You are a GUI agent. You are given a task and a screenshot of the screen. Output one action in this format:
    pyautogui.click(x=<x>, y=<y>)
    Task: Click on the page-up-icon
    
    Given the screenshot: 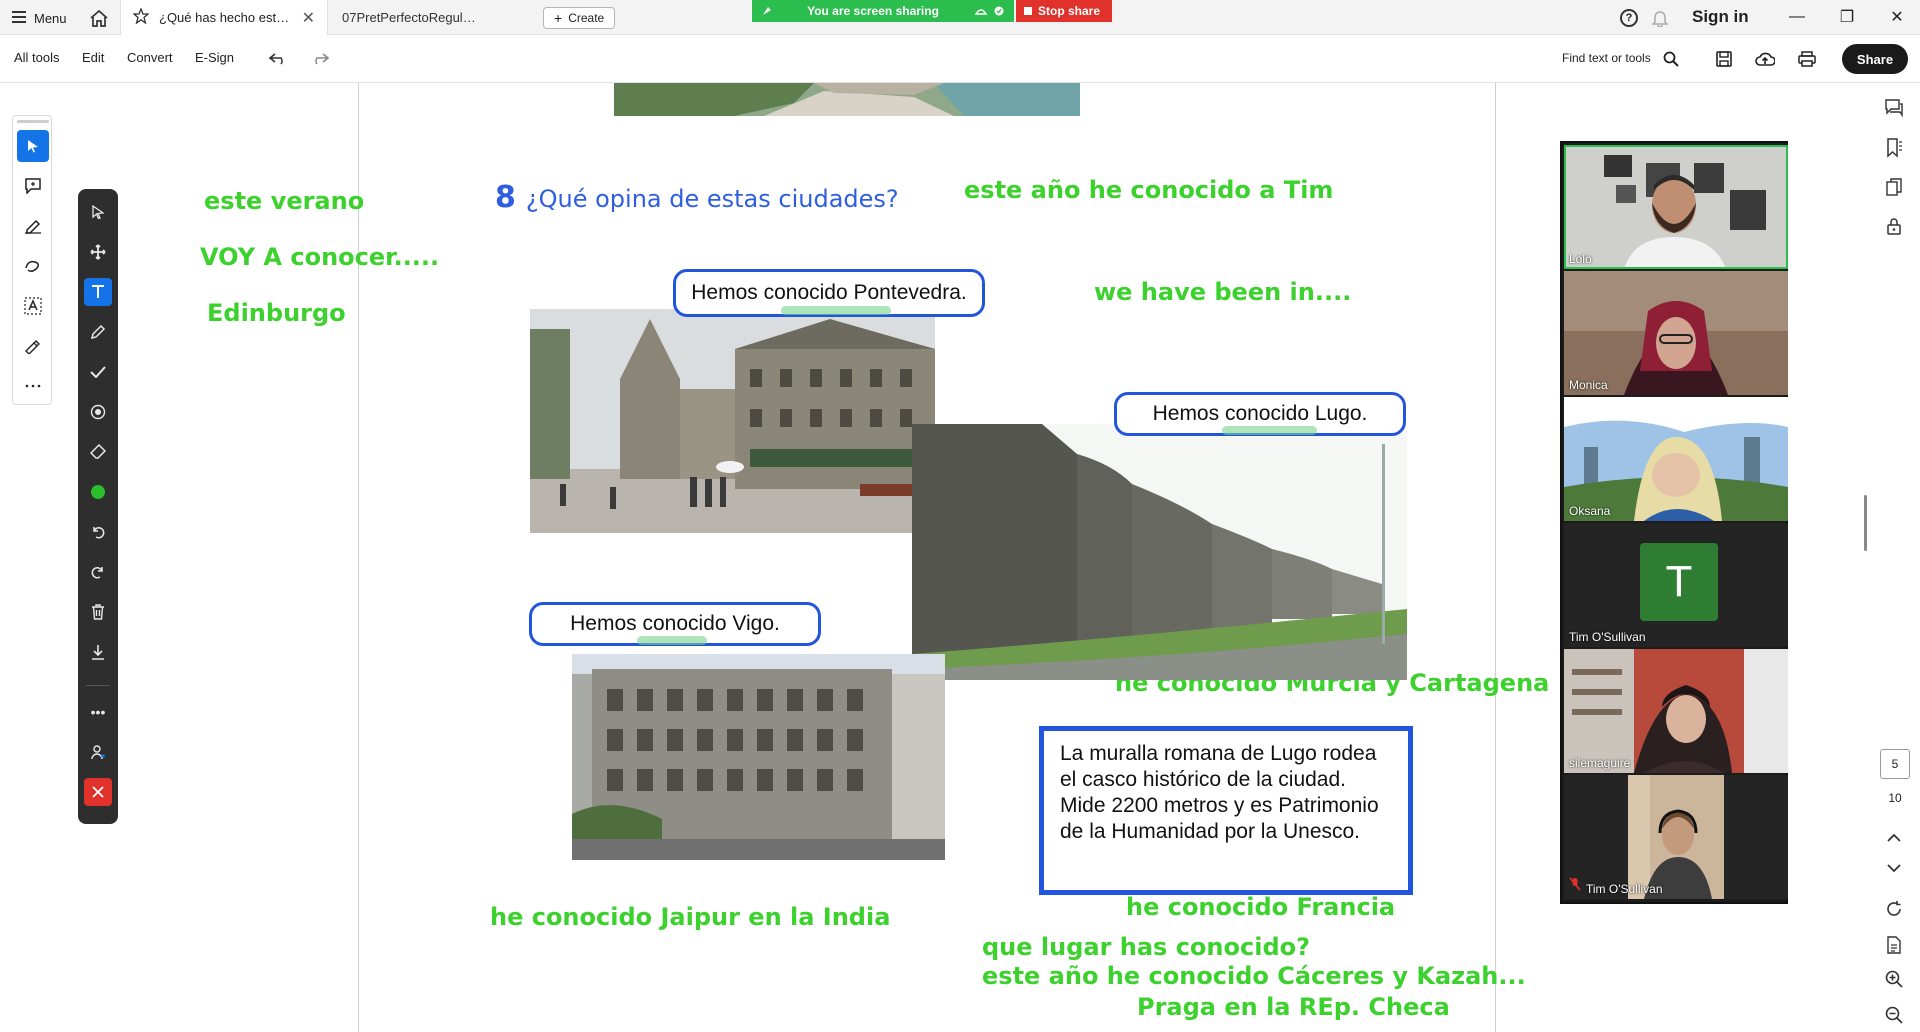 What is the action you would take?
    pyautogui.click(x=1894, y=838)
    